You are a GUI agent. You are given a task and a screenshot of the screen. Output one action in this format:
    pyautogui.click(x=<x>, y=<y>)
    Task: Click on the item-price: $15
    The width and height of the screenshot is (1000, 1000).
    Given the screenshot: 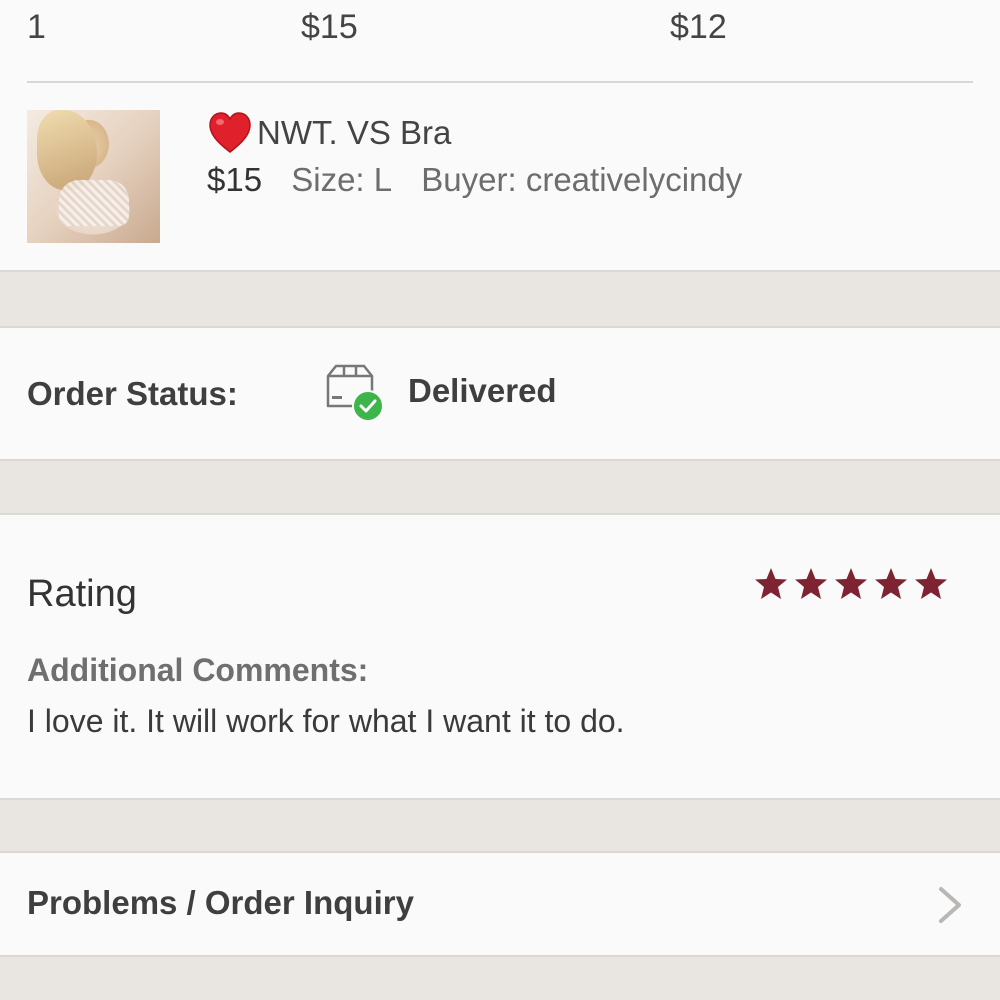 What is the action you would take?
    pyautogui.click(x=235, y=179)
    